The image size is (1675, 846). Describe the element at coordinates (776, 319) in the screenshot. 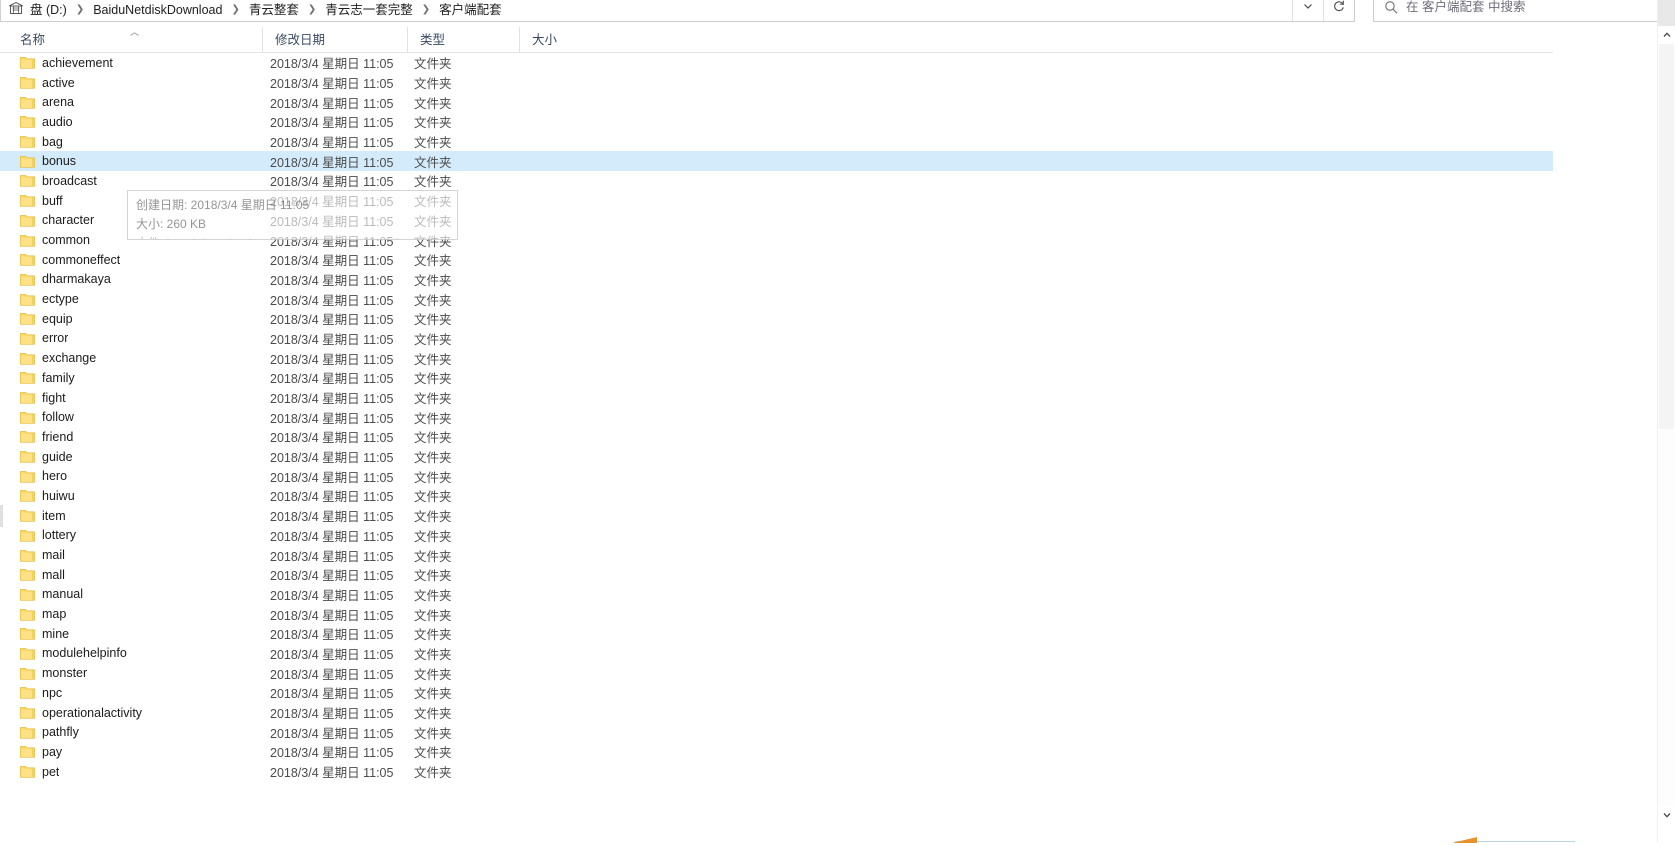

I see `table-row: equip 2018/3/4 星期日 11:05 文件夹` at that location.